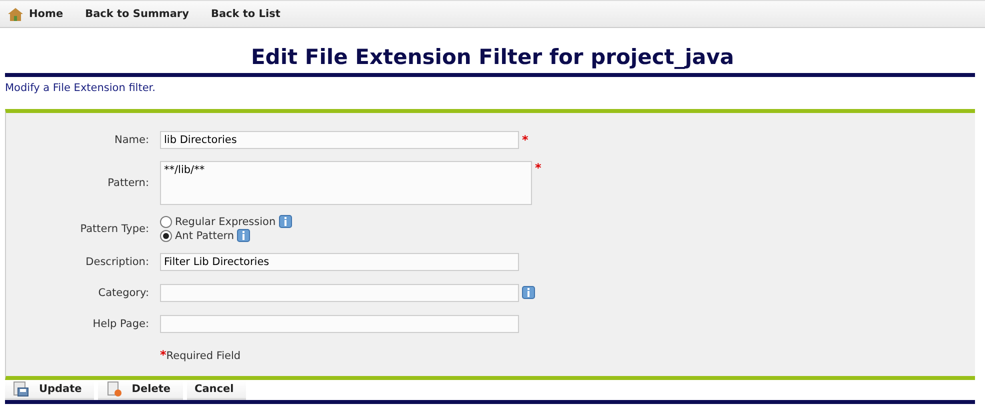 The image size is (985, 411). What do you see at coordinates (131, 140) in the screenshot?
I see `field-label: Name:` at bounding box center [131, 140].